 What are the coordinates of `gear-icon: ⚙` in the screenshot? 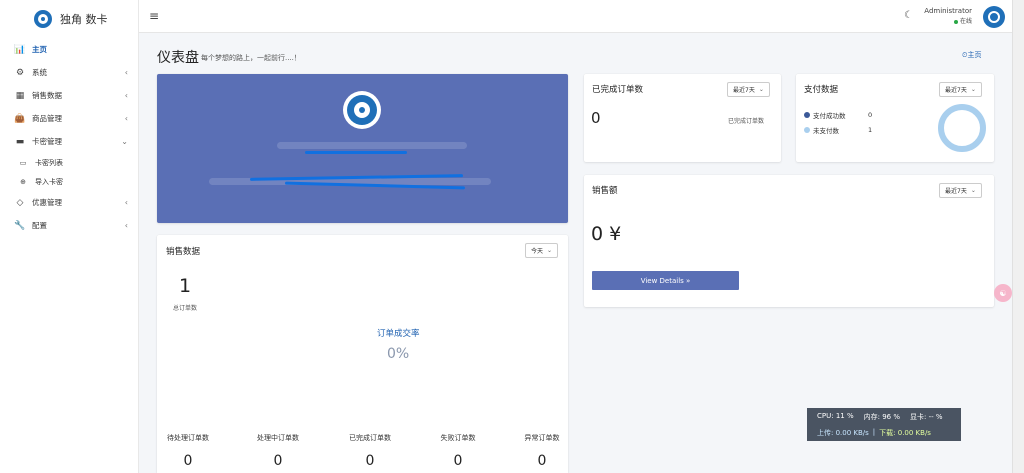 It's located at (20, 72).